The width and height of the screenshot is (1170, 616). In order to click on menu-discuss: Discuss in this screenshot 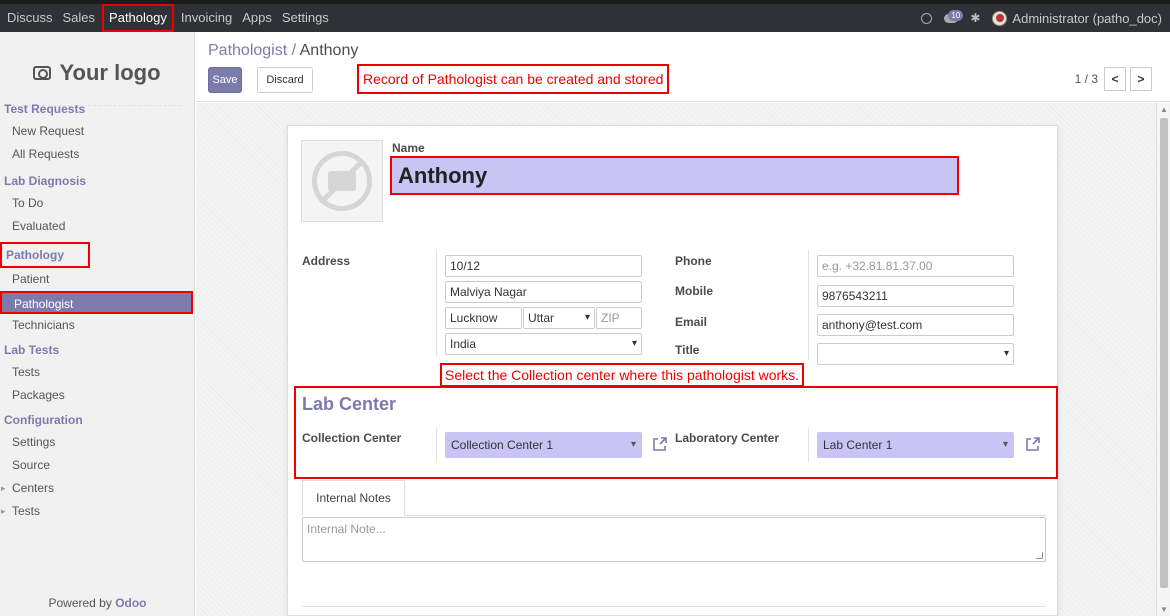, I will do `click(30, 18)`.